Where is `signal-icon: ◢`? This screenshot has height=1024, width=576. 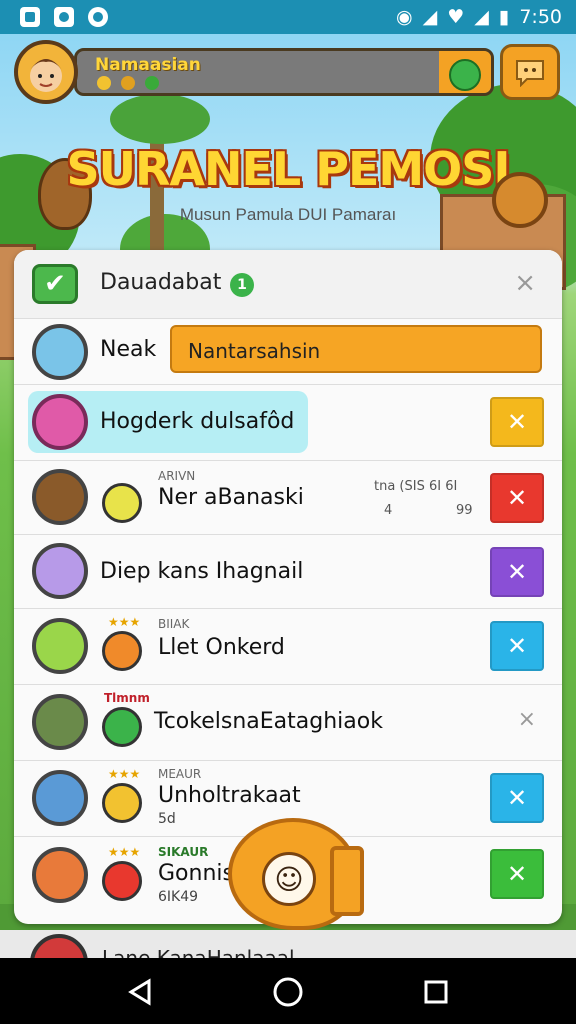 signal-icon: ◢ is located at coordinates (481, 17).